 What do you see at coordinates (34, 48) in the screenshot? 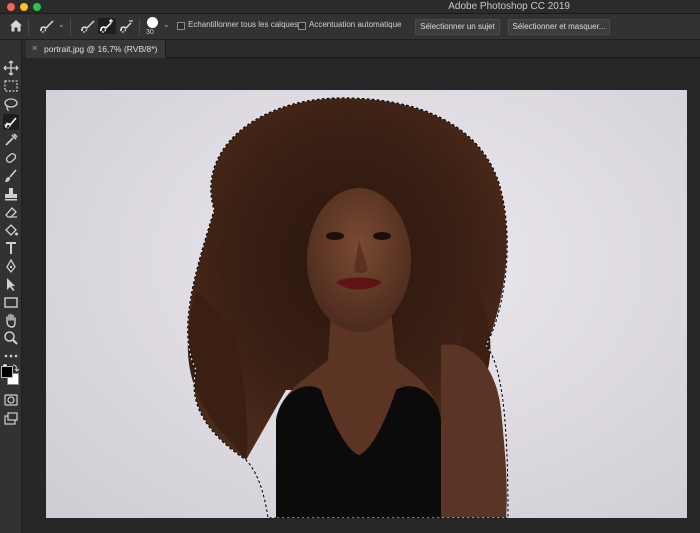
I see `close-tab-icon: ×` at bounding box center [34, 48].